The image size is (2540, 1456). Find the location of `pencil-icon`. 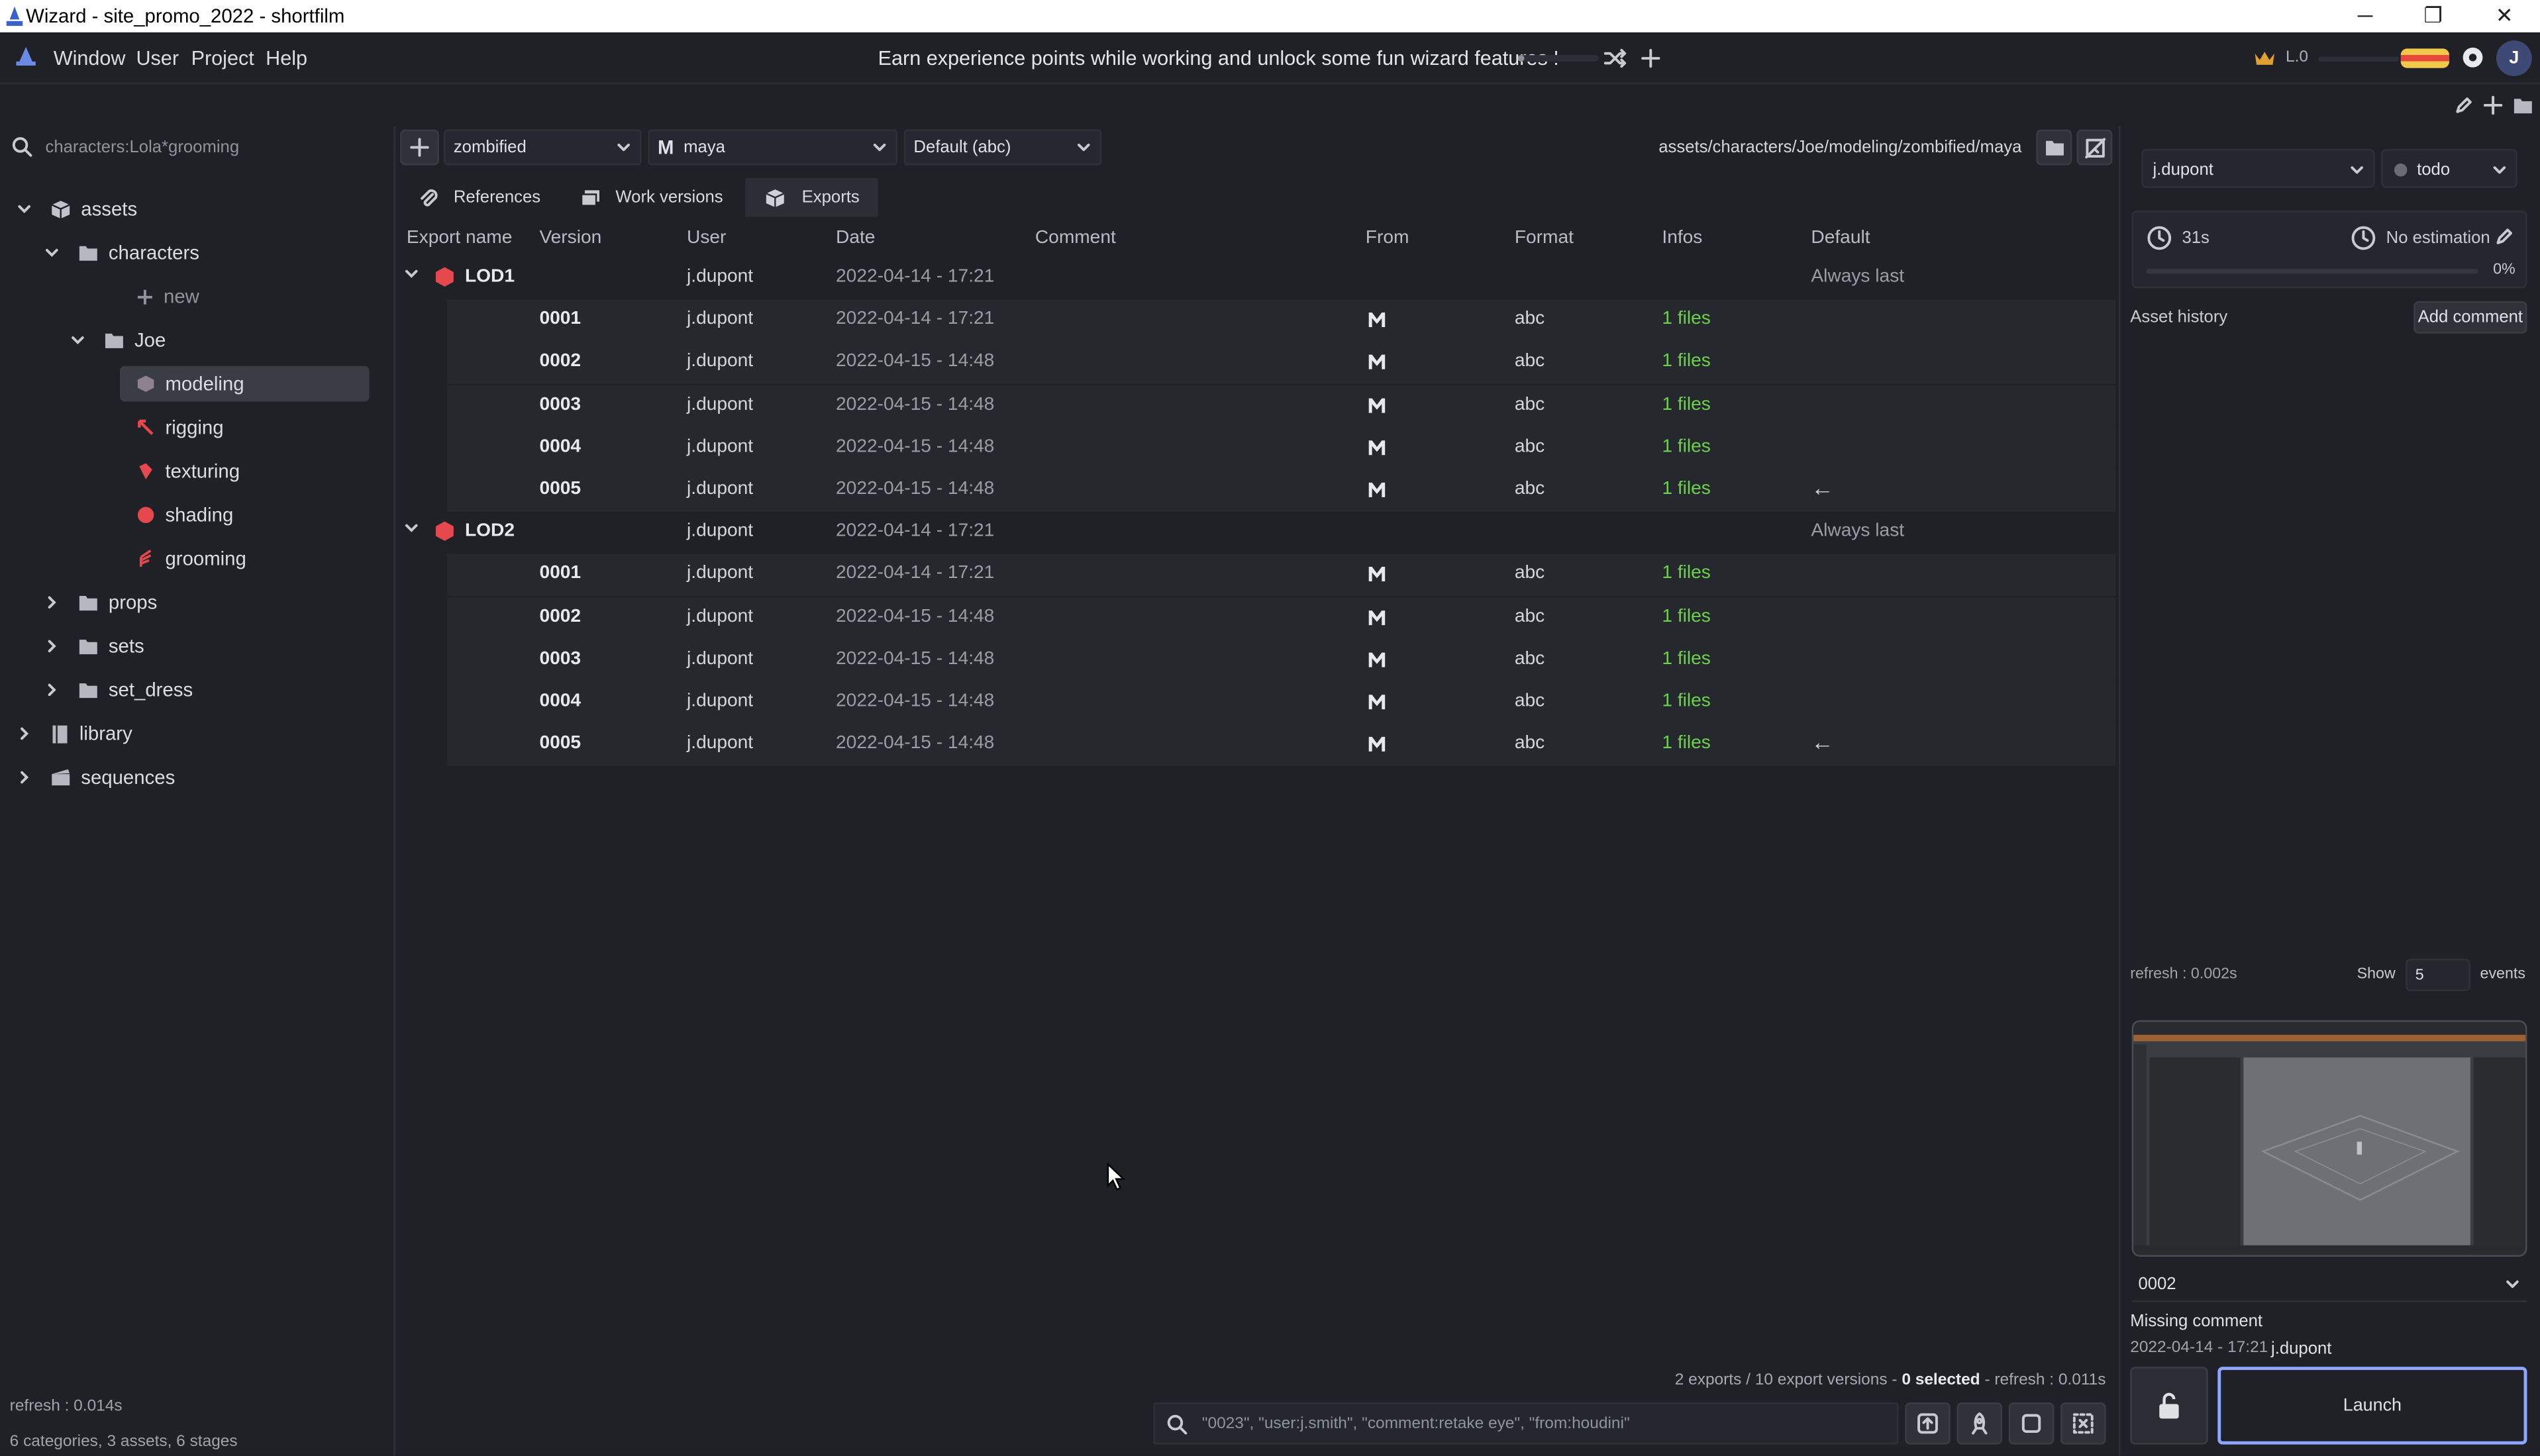

pencil-icon is located at coordinates (2463, 105).